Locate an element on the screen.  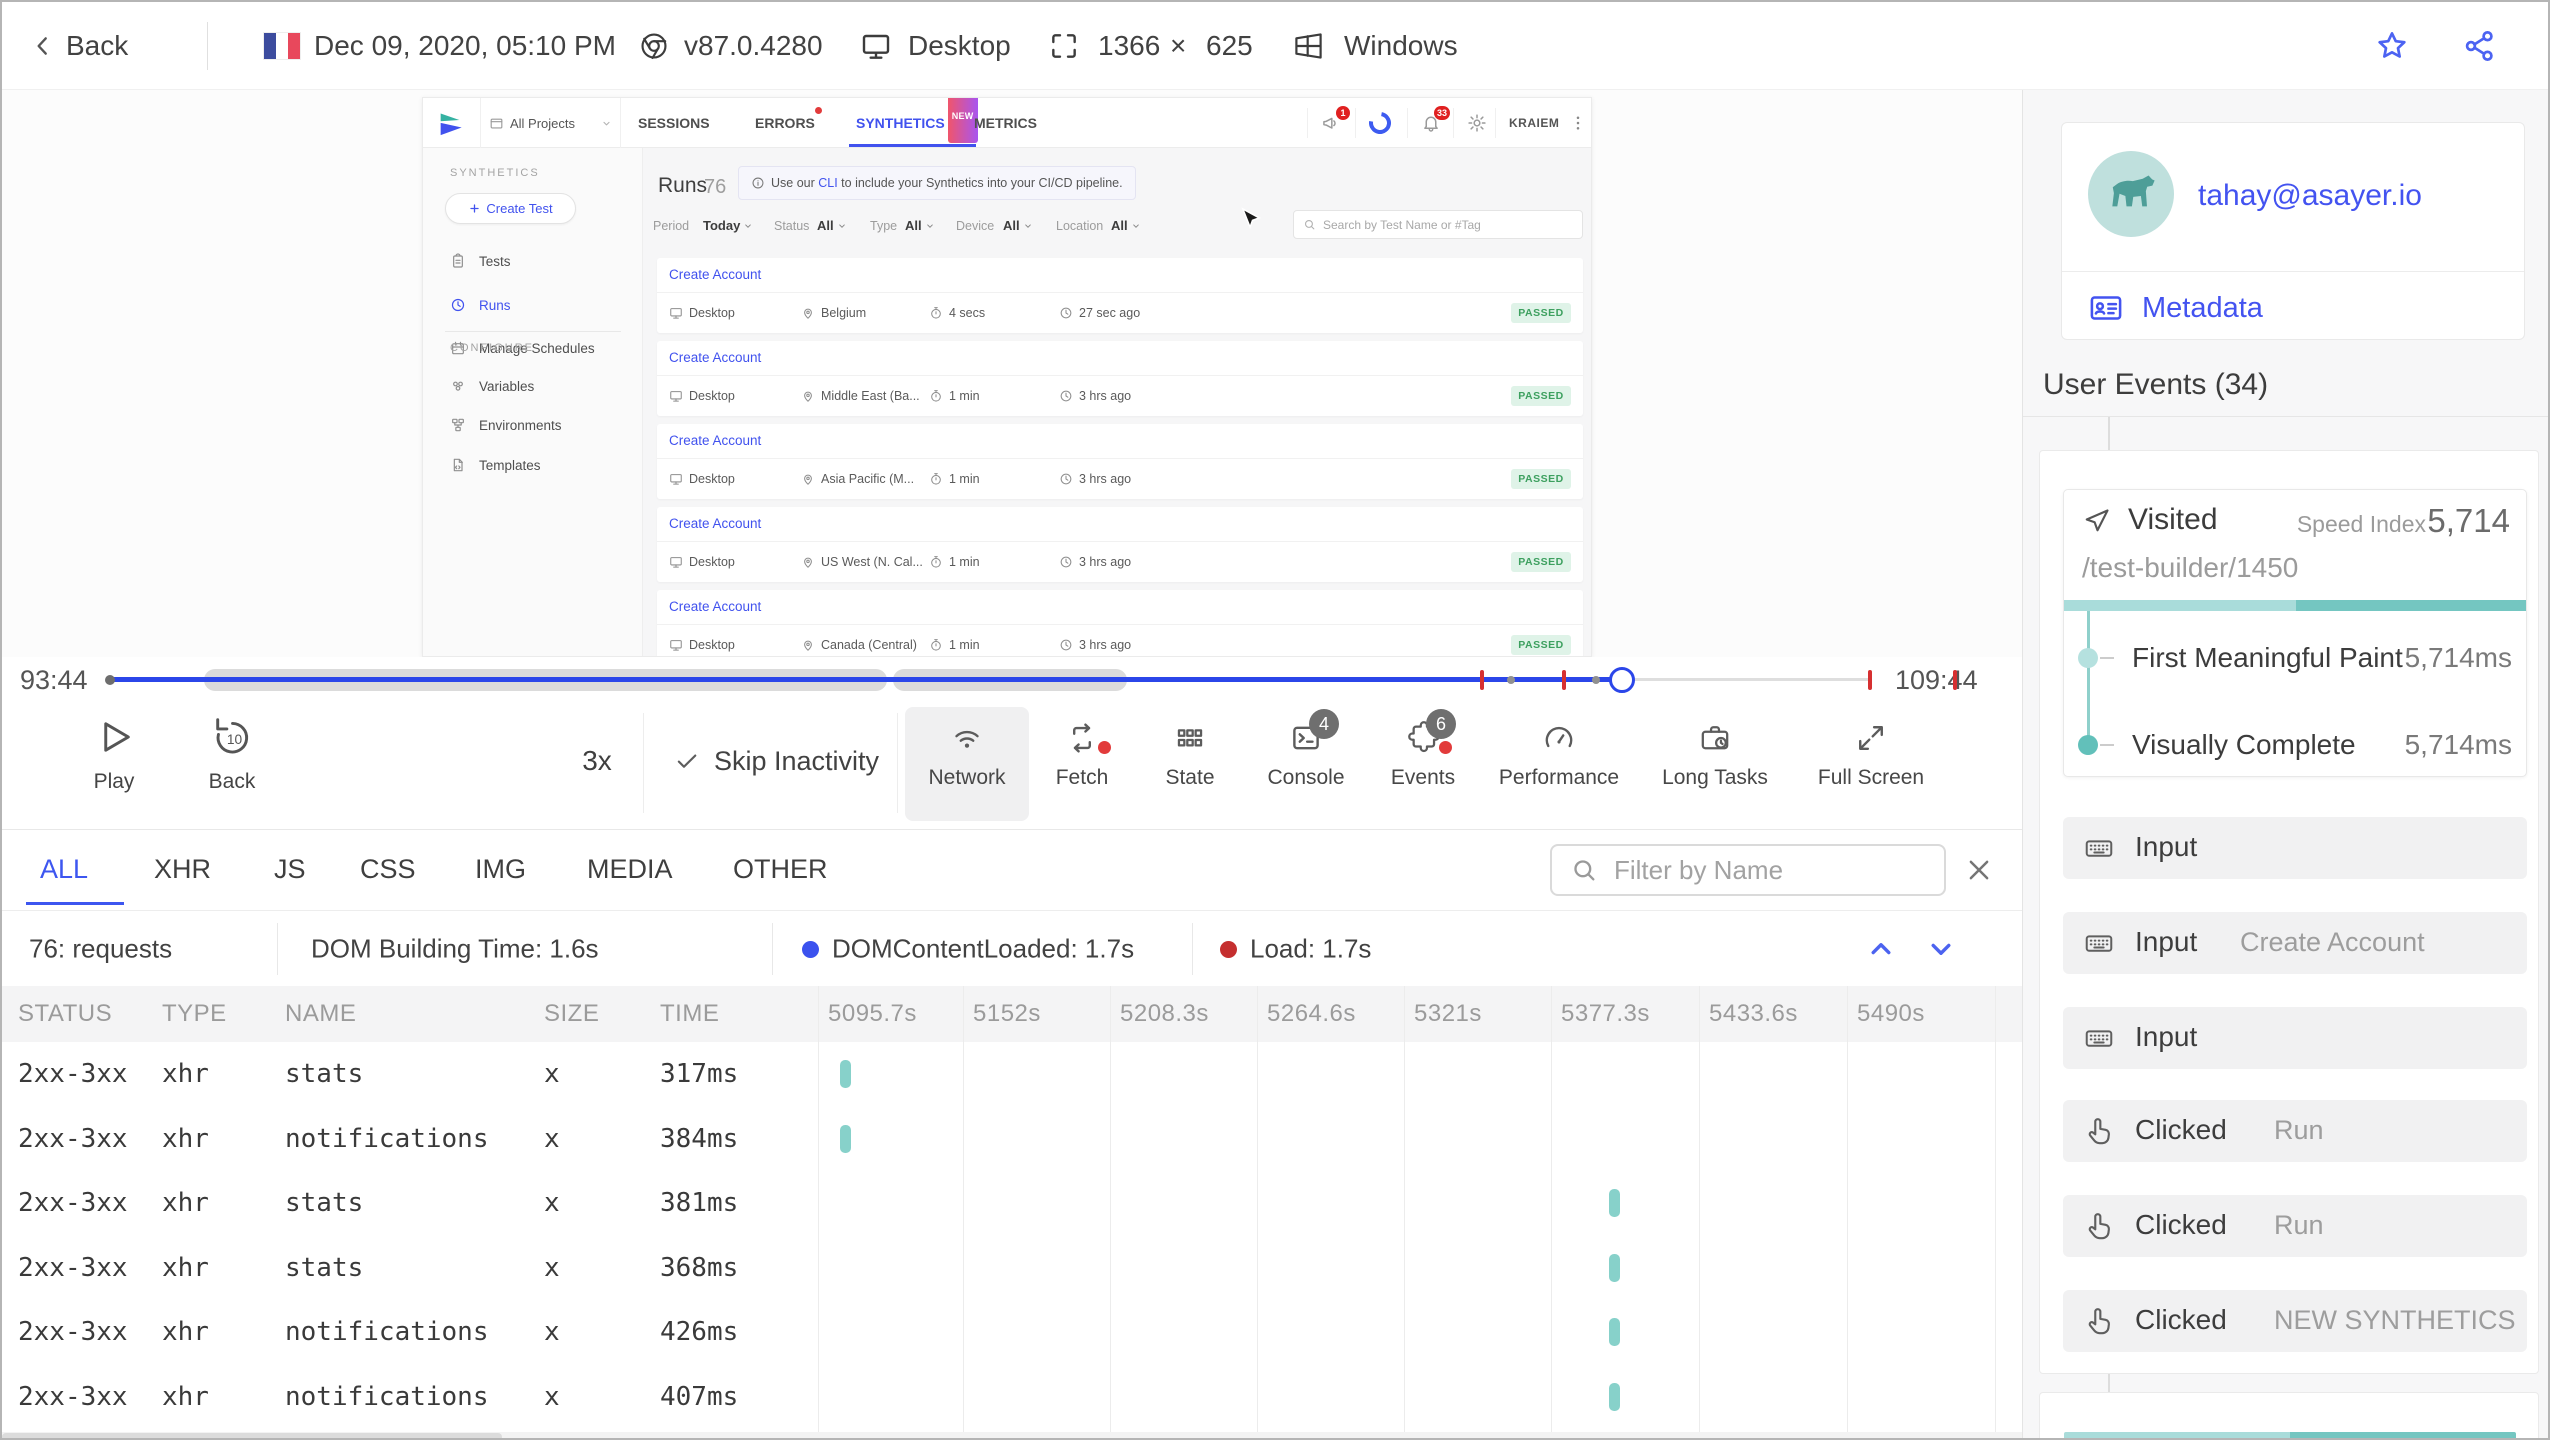
network-tab-other: OTHER is located at coordinates (780, 869).